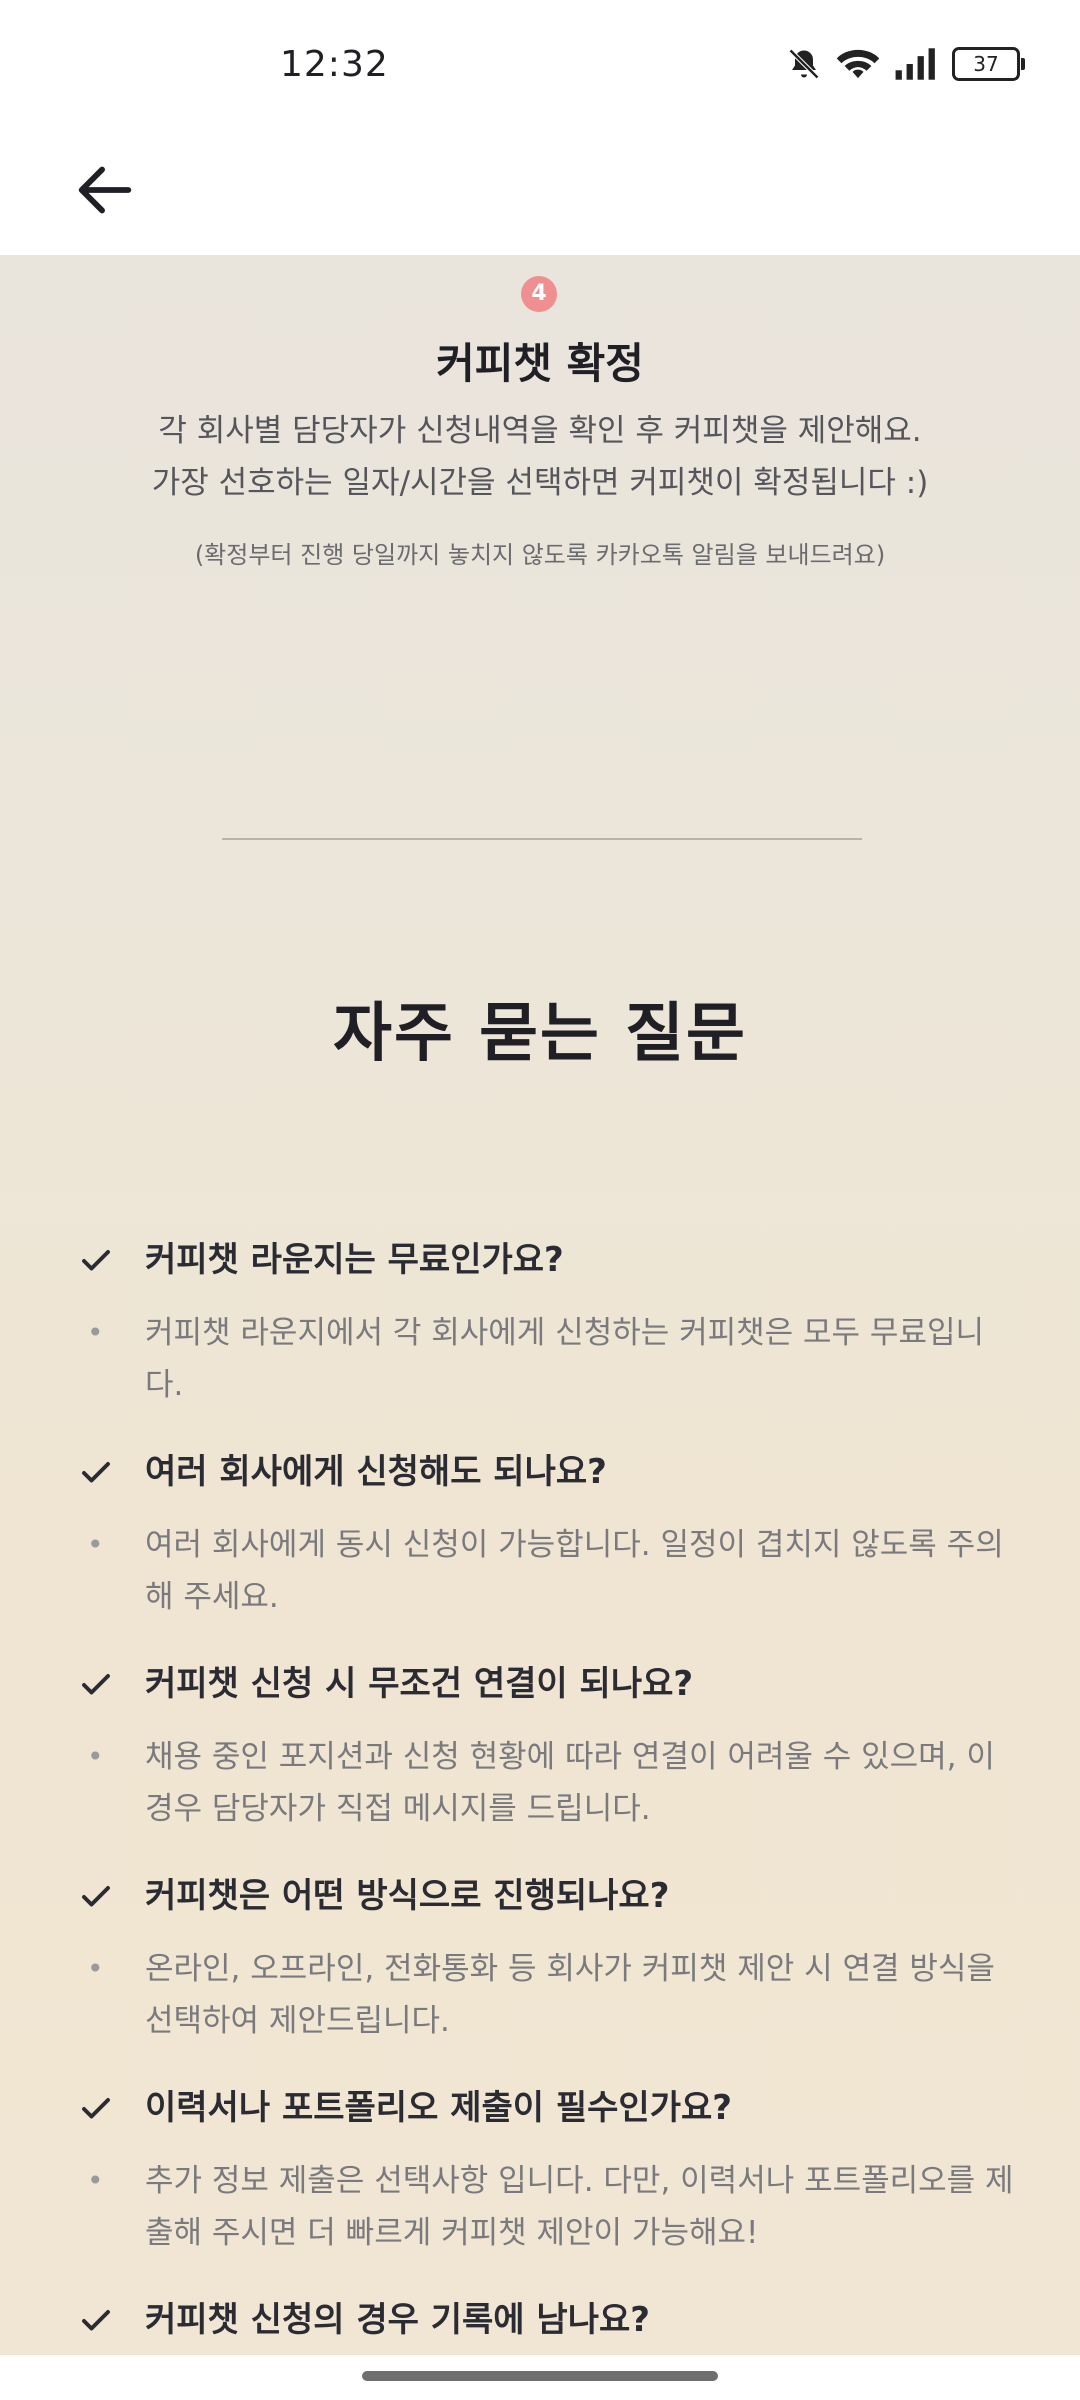 The image size is (1080, 2400). Describe the element at coordinates (354, 1260) in the screenshot. I see `faq-question: 커피챗 라운지는 무료인가요?` at that location.